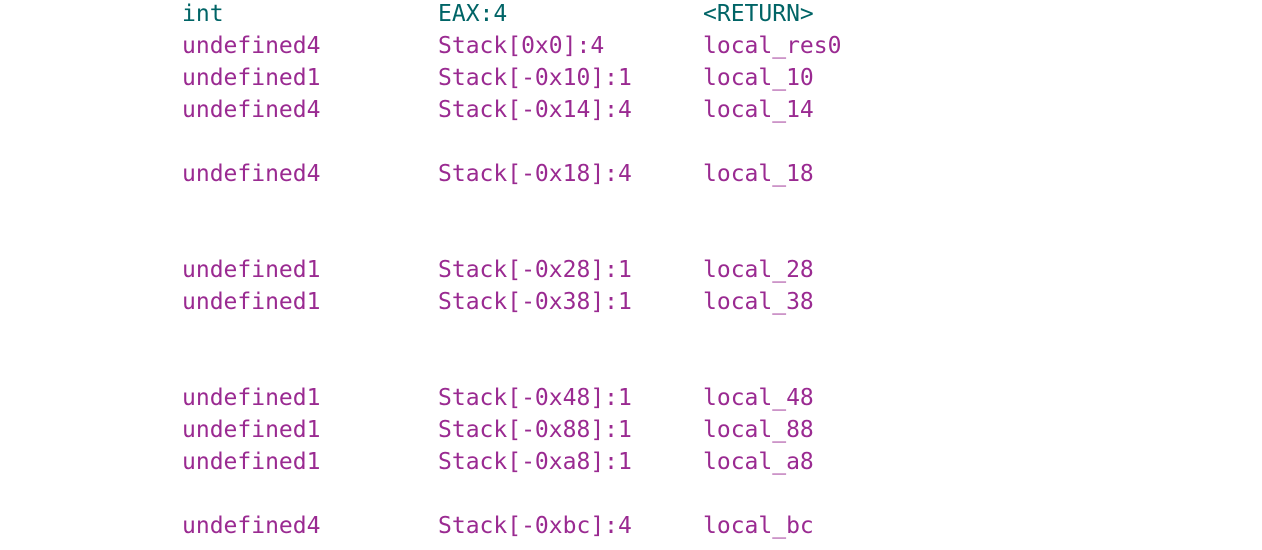 This screenshot has height=550, width=1262. Describe the element at coordinates (203, 14) in the screenshot. I see `variable-type: int` at that location.